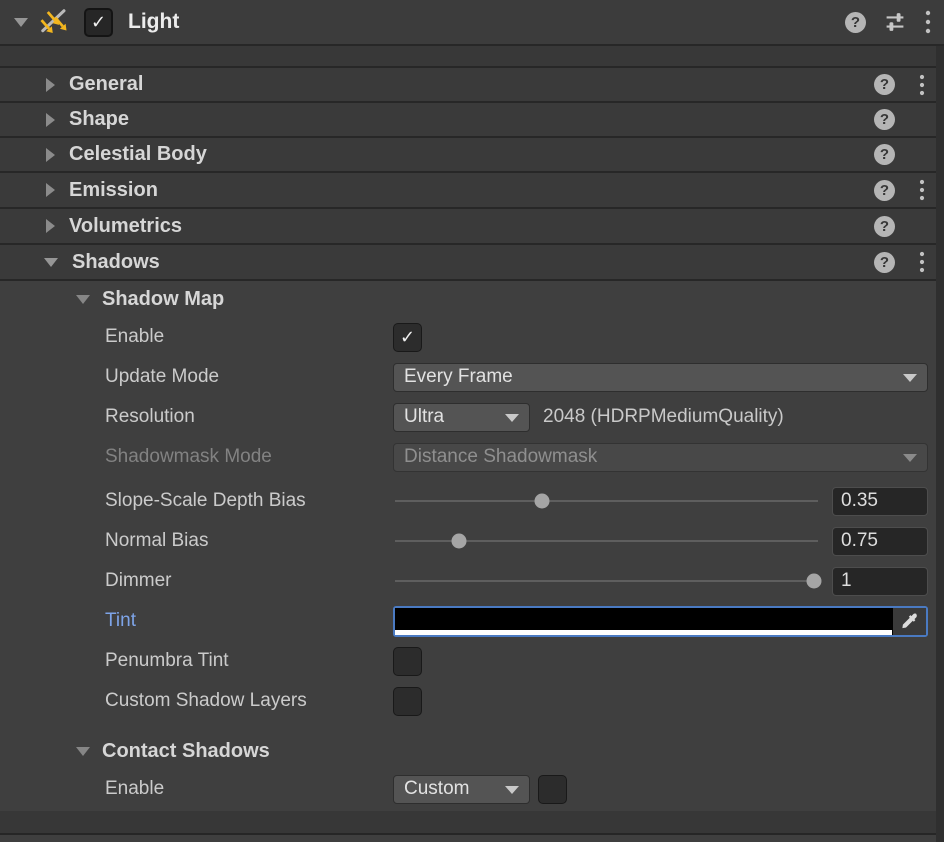 This screenshot has width=944, height=842. What do you see at coordinates (99, 119) in the screenshot?
I see `section-label: Shape` at bounding box center [99, 119].